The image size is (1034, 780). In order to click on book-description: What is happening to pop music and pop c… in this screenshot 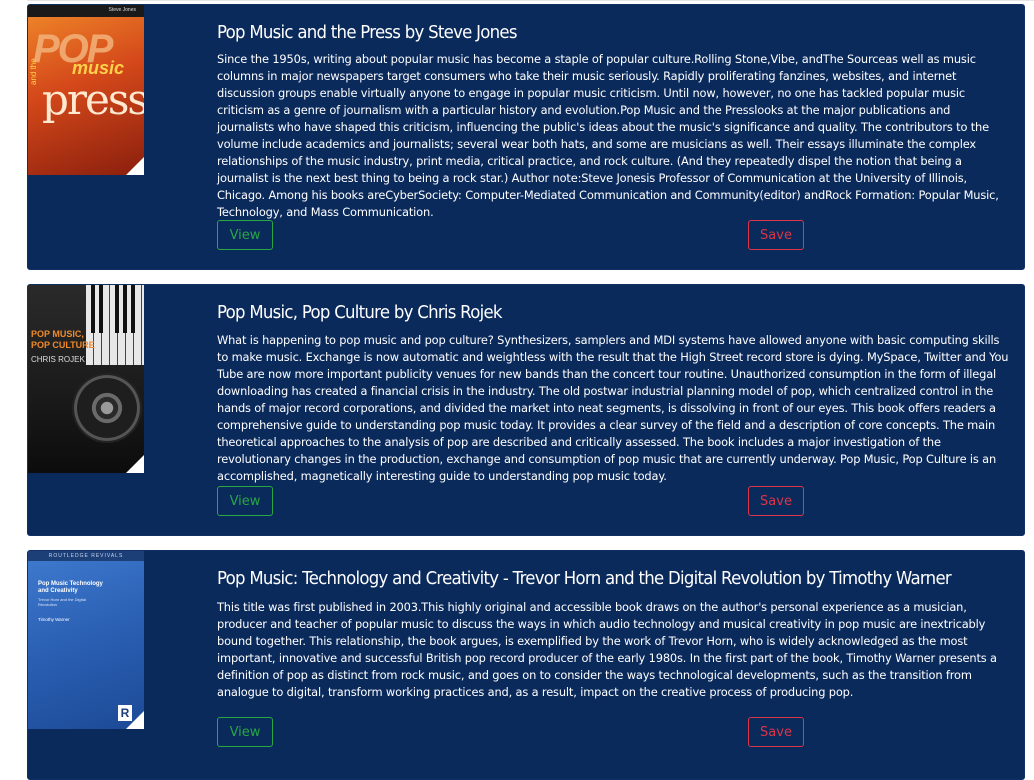, I will do `click(613, 408)`.